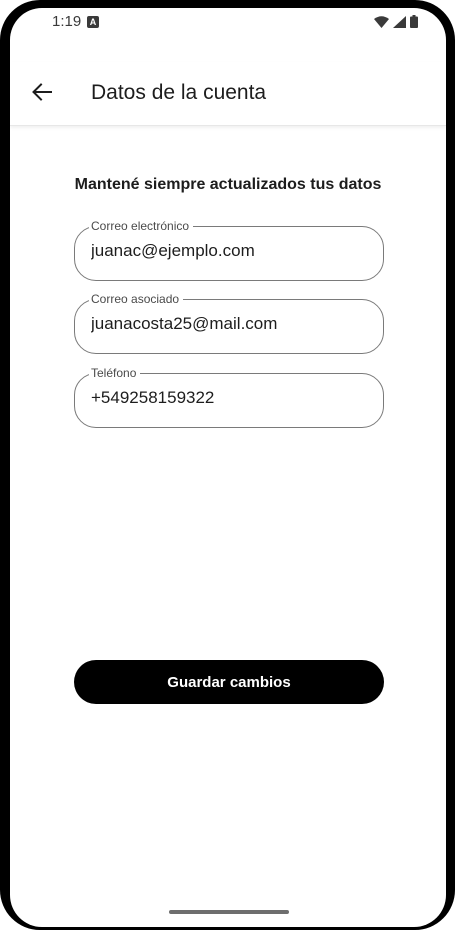  What do you see at coordinates (399, 24) in the screenshot?
I see `signal-icon` at bounding box center [399, 24].